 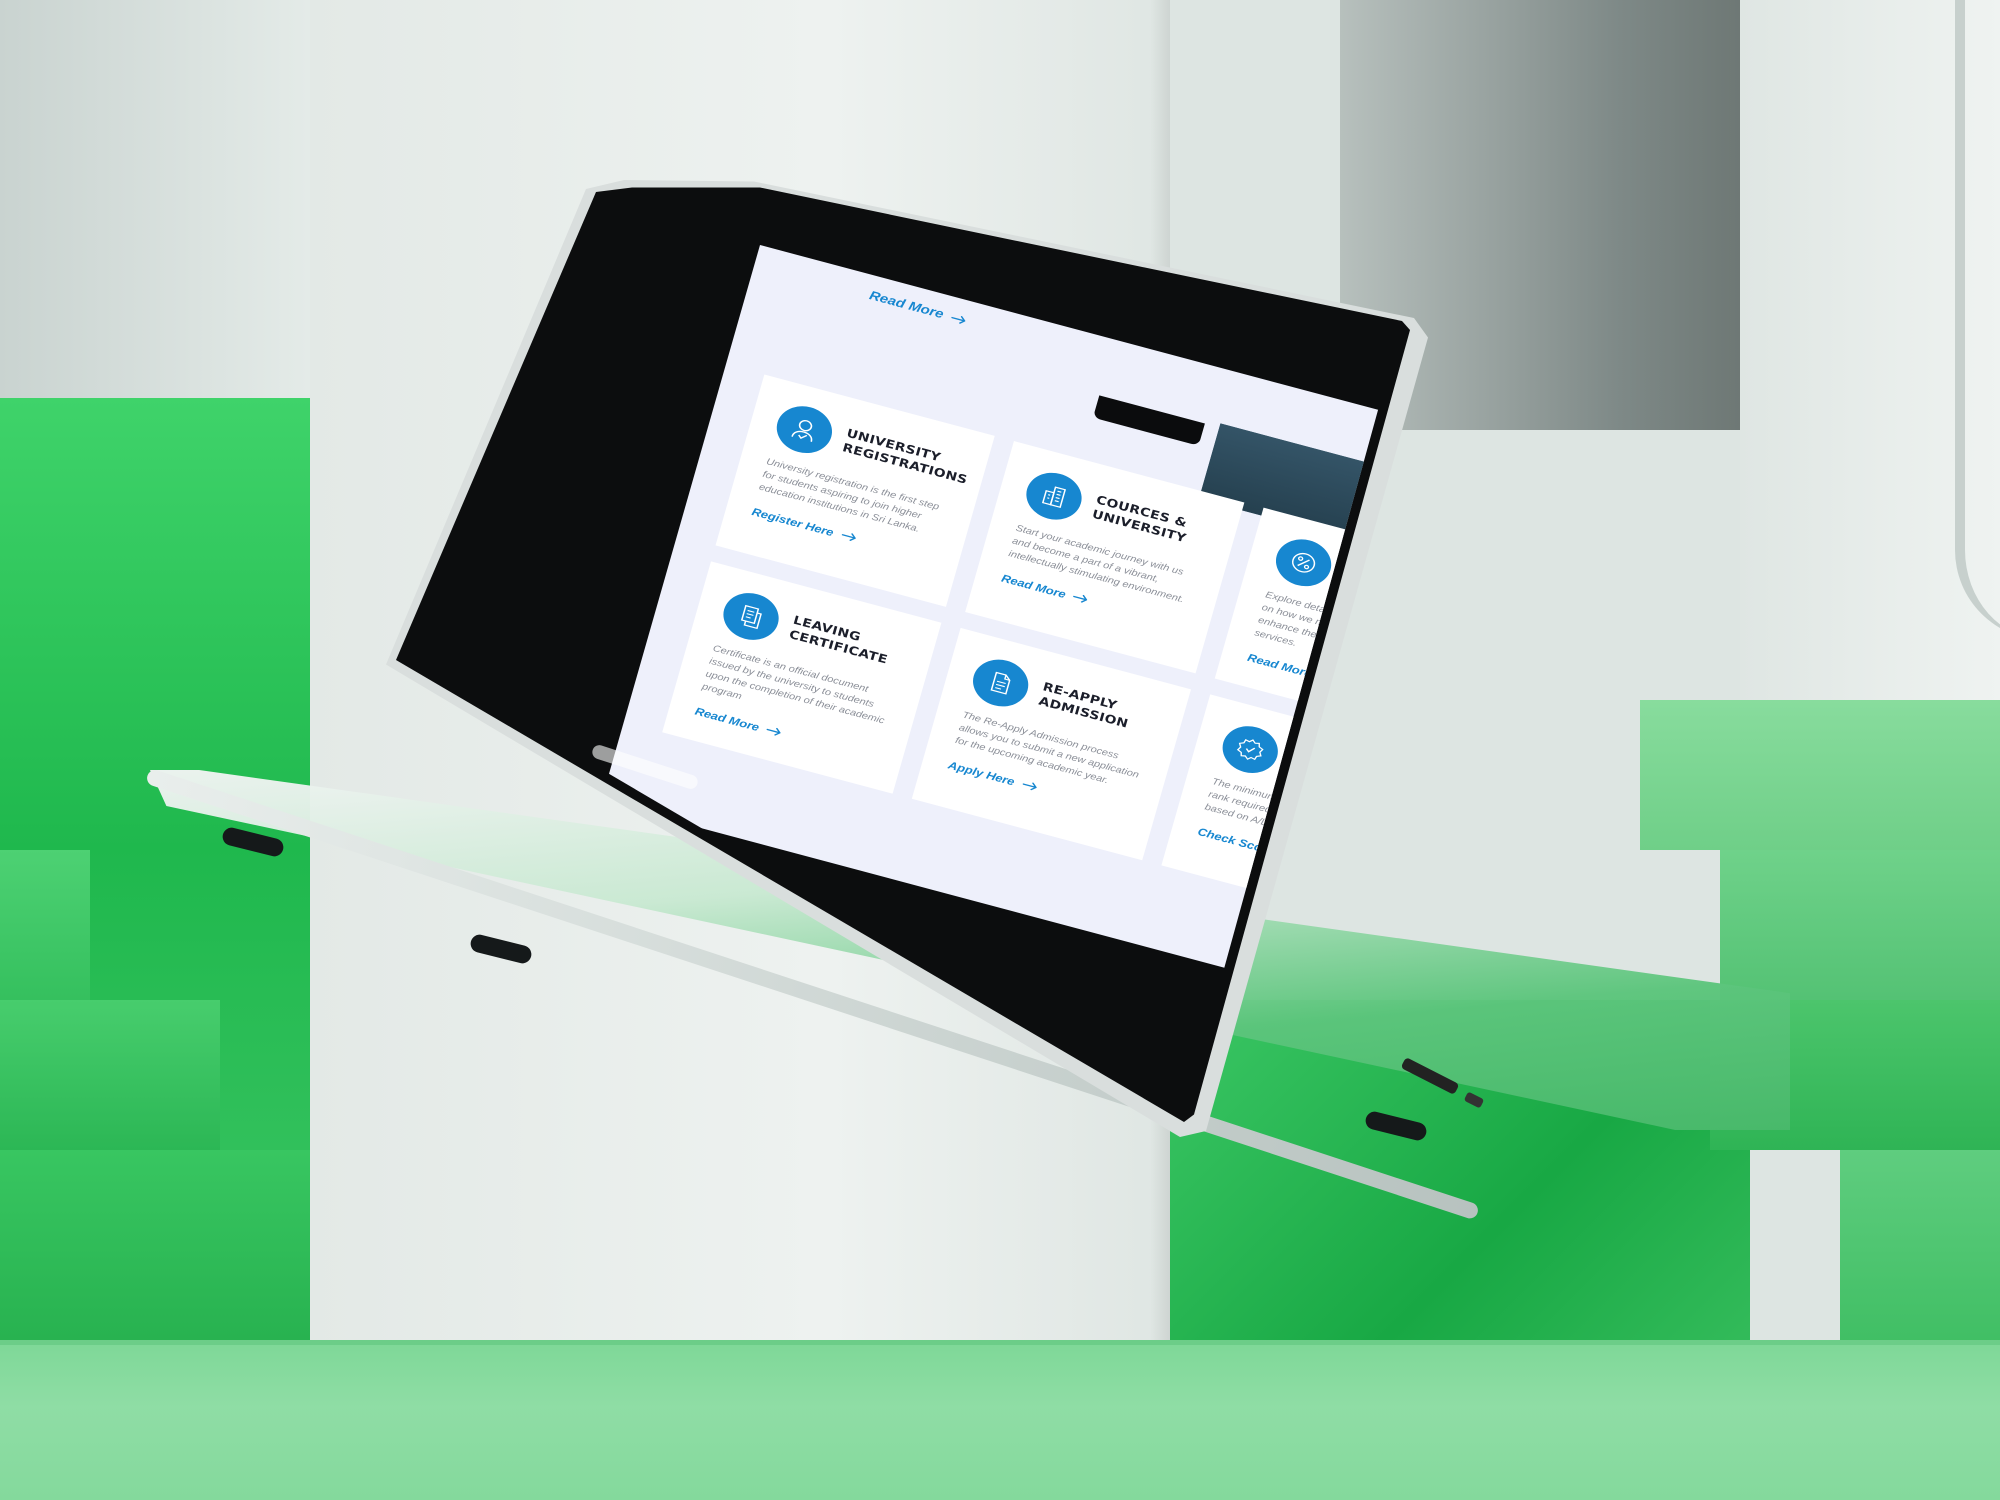 I want to click on floor, so click(x=1000, y=1422).